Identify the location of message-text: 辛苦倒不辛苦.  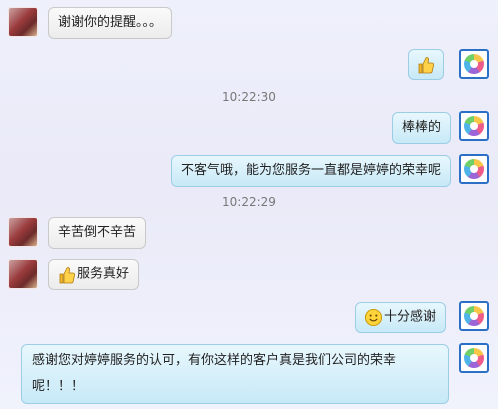
(97, 232).